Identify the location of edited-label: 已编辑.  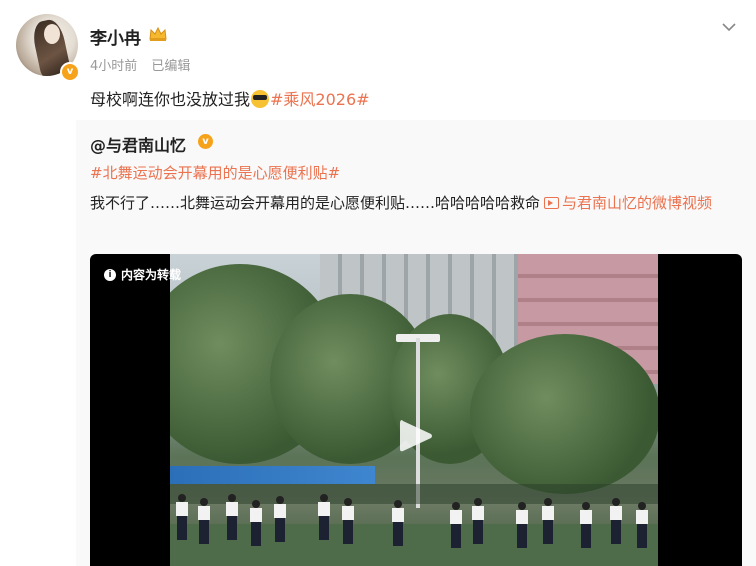
(170, 66).